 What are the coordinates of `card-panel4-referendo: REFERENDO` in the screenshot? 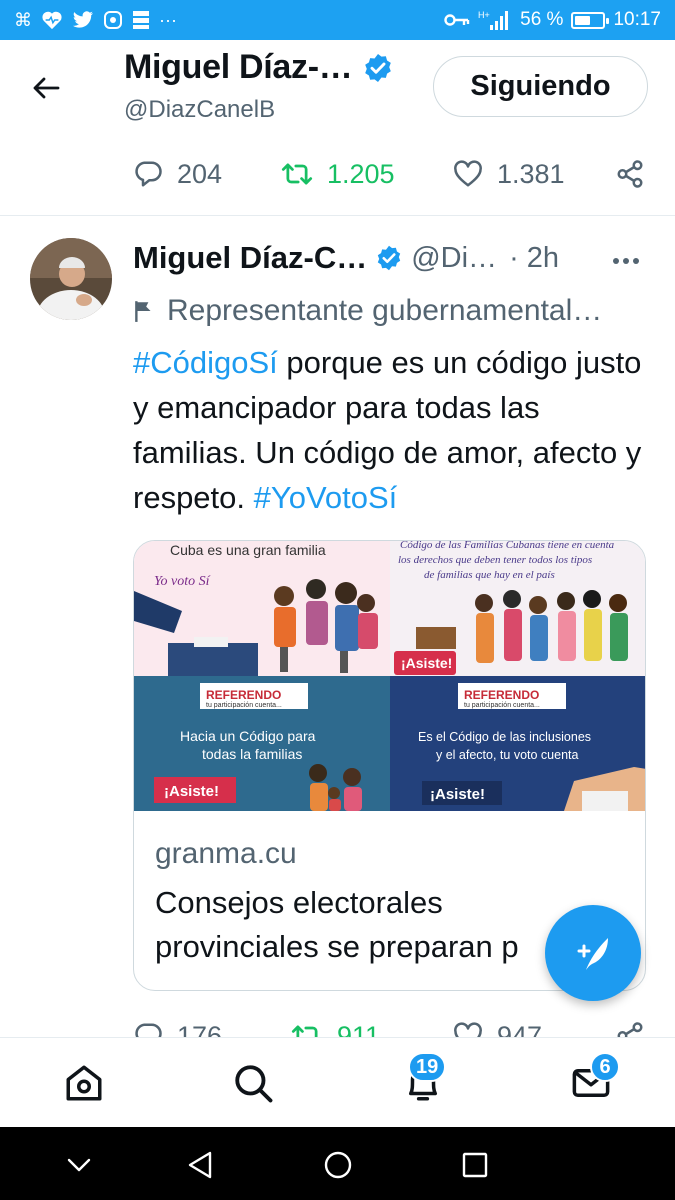 It's located at (501, 695).